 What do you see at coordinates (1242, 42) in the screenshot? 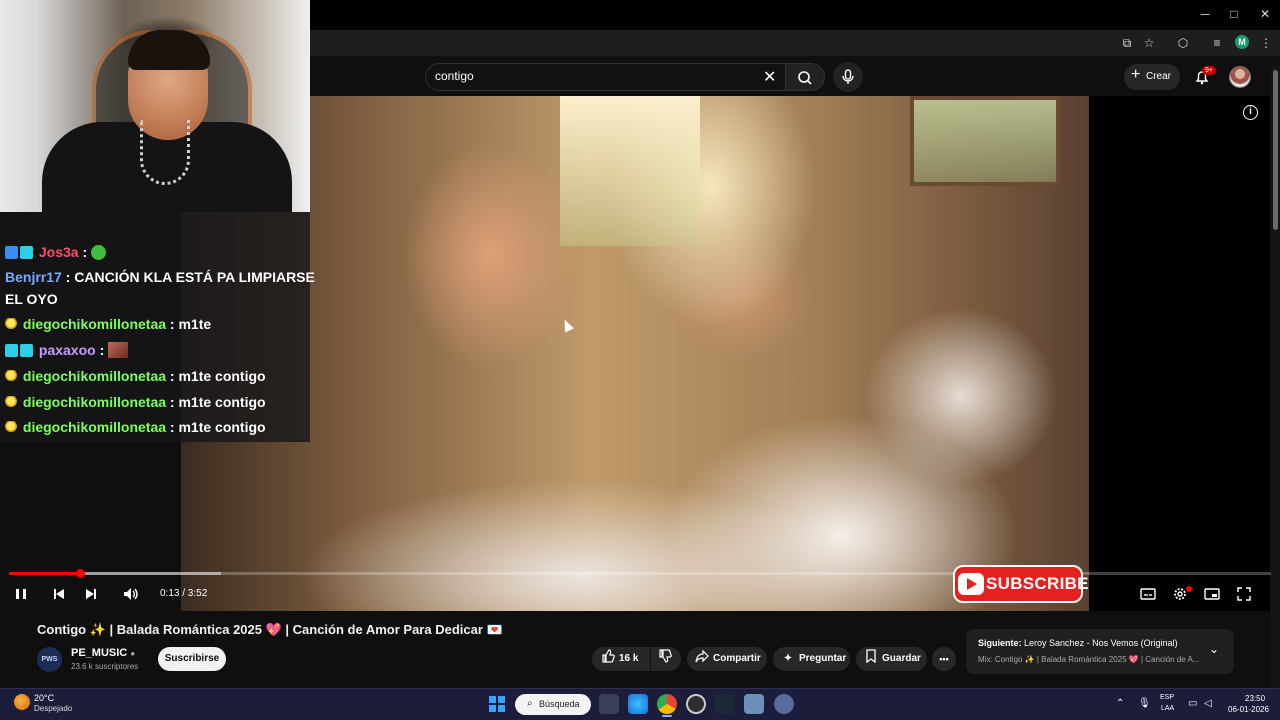
I see `browser-profile-avatar: M` at bounding box center [1242, 42].